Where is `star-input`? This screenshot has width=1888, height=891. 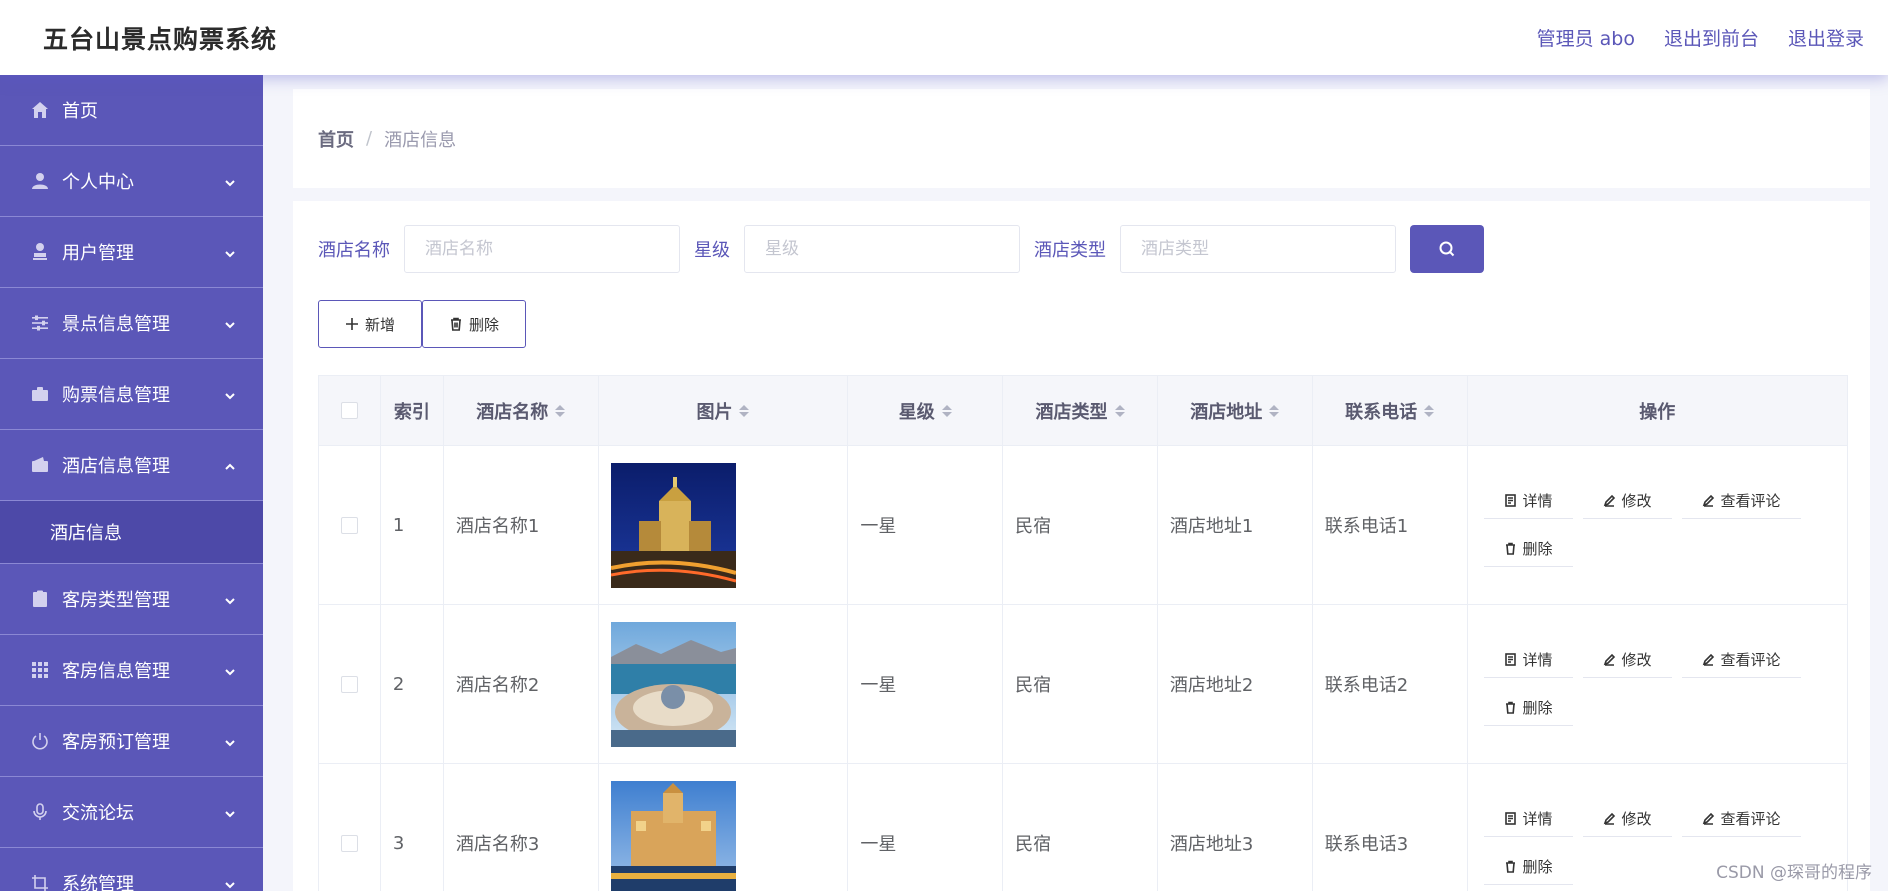 star-input is located at coordinates (882, 249).